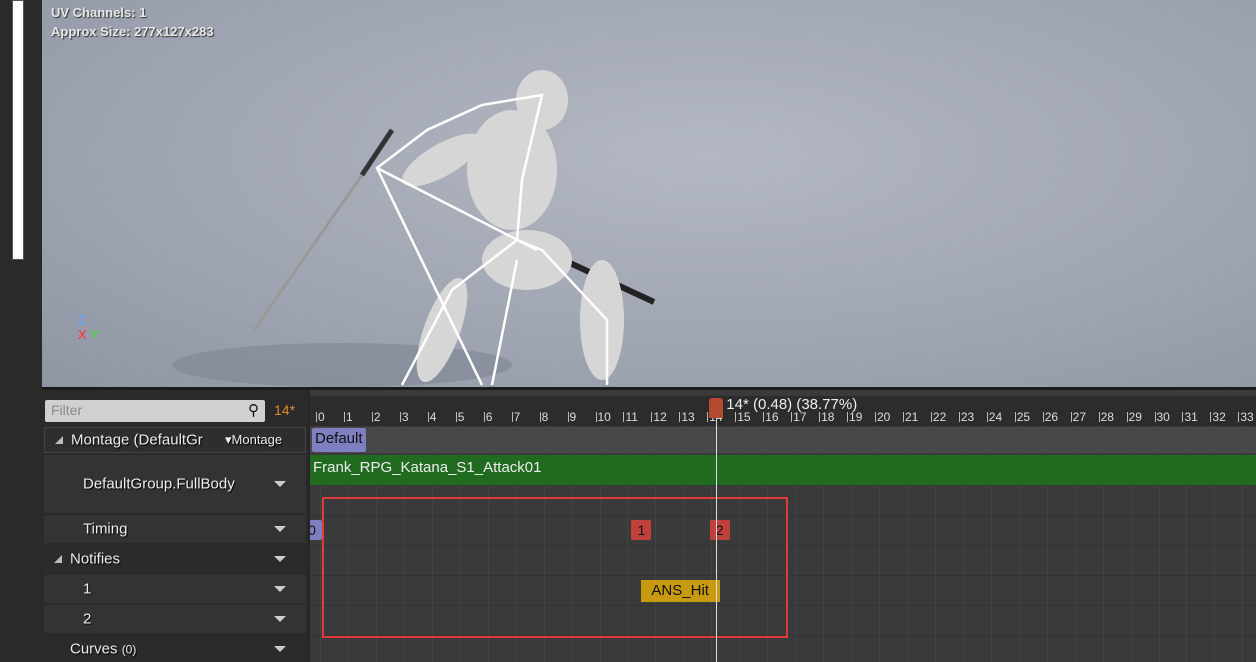 The height and width of the screenshot is (662, 1256). What do you see at coordinates (18, 130) in the screenshot?
I see `side-panel-scrollbar` at bounding box center [18, 130].